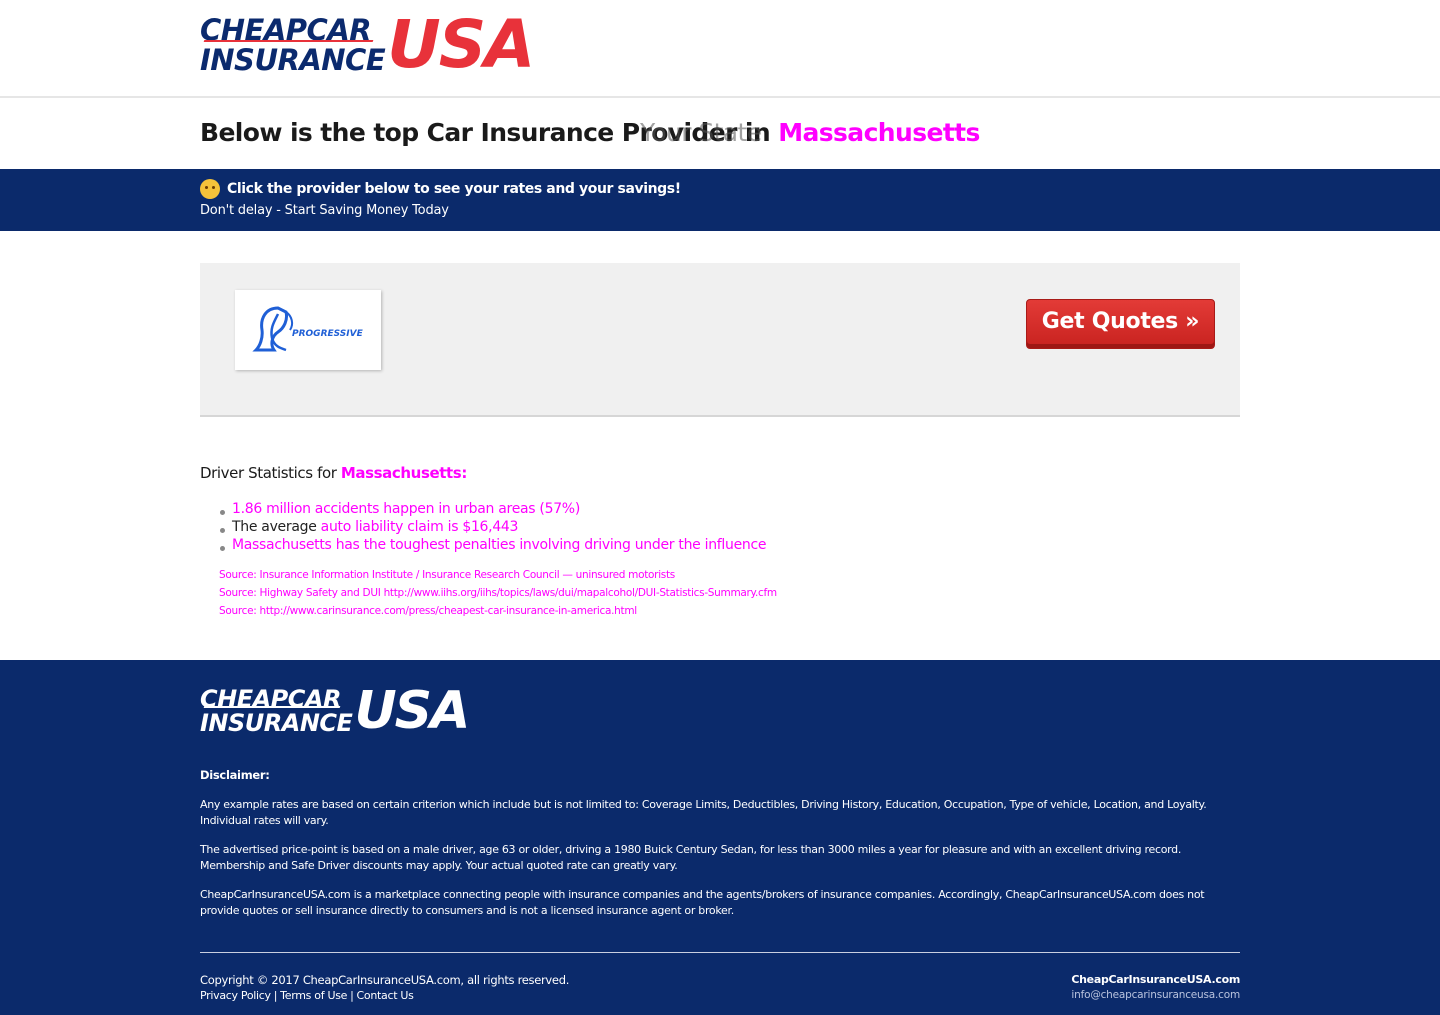  I want to click on stats-heading: Driver Statistics for Massachusetts:, so click(333, 473).